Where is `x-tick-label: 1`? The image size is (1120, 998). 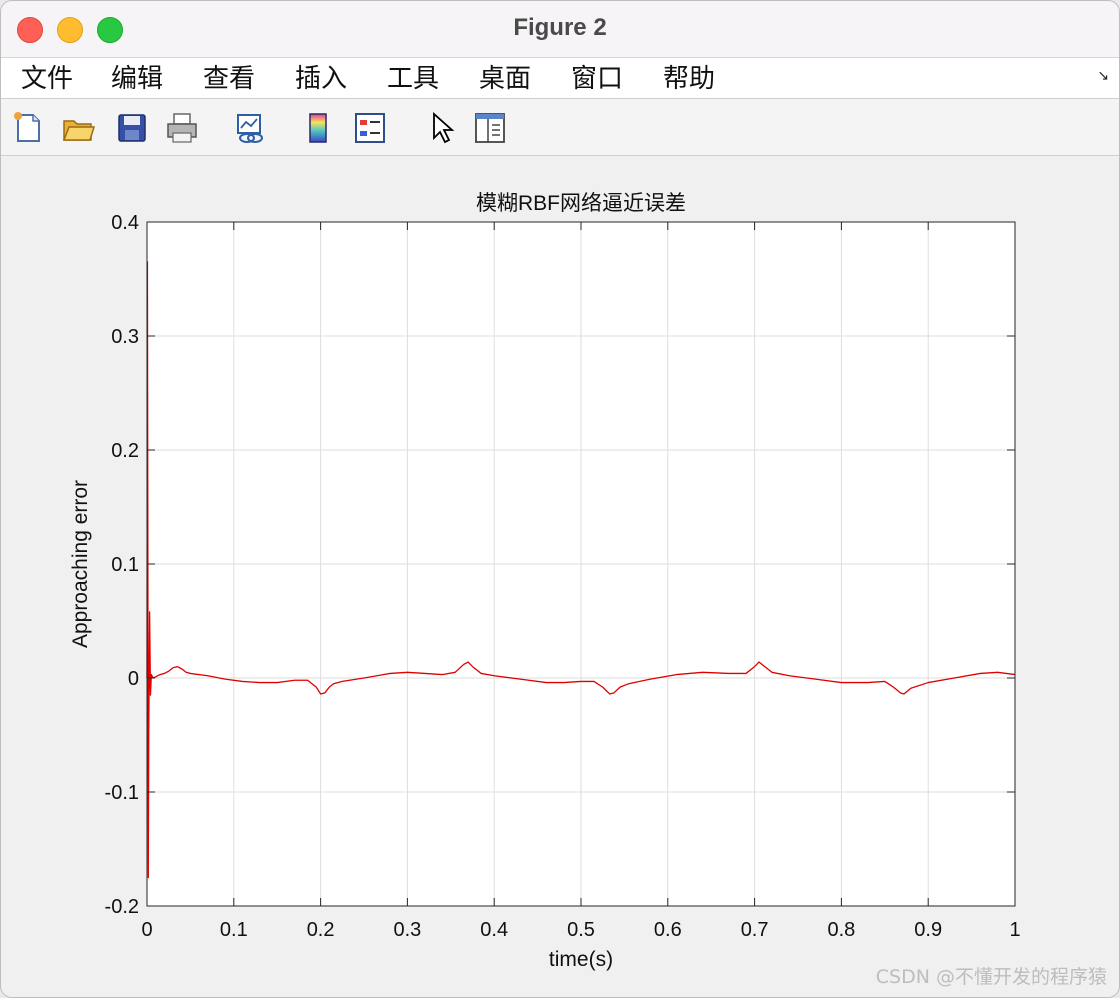 x-tick-label: 1 is located at coordinates (1014, 930).